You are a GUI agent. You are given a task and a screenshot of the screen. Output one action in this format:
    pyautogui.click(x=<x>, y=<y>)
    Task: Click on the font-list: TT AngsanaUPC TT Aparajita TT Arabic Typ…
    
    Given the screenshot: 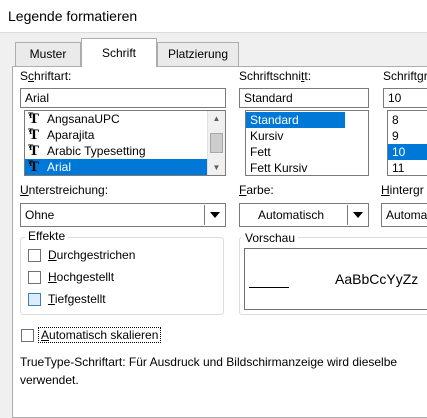 What is the action you would take?
    pyautogui.click(x=125, y=143)
    